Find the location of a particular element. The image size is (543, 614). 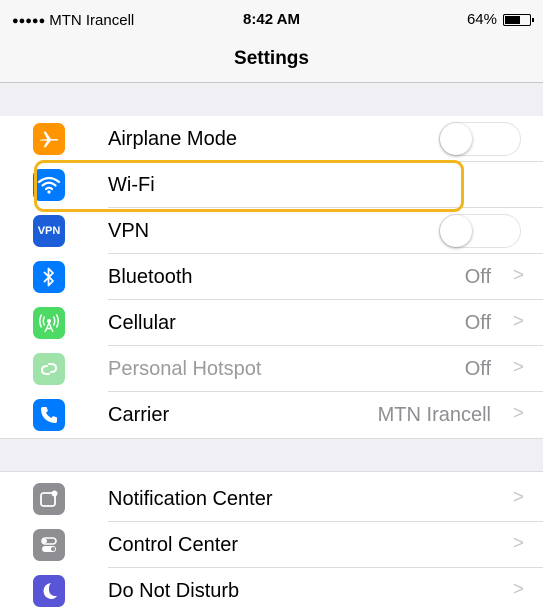

row-label: Control Center is located at coordinates (173, 545).